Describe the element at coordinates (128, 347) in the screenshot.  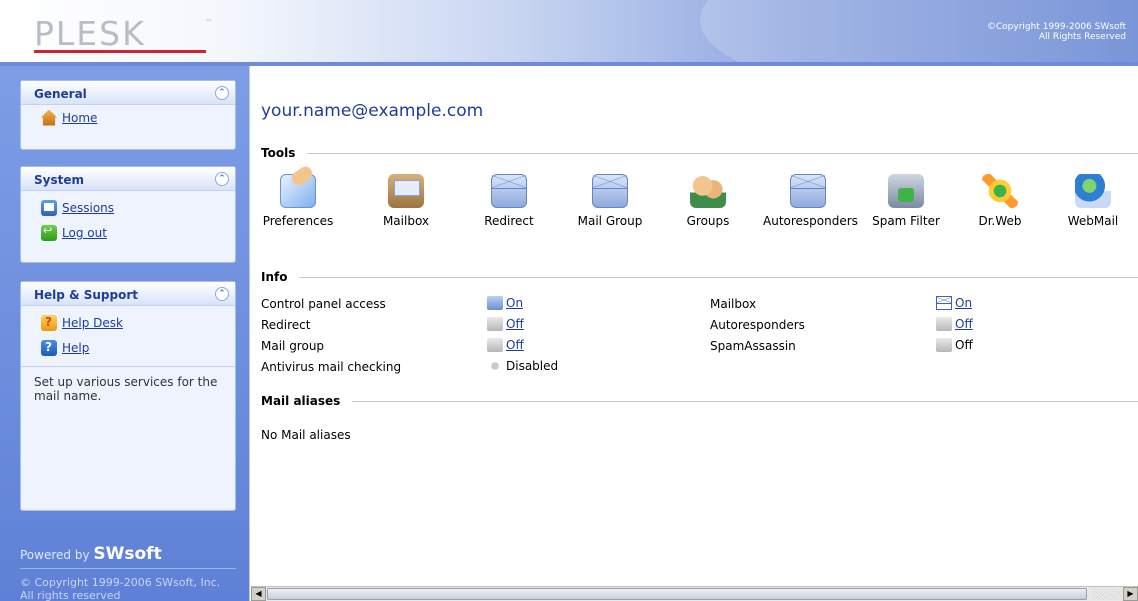
I see `sidebar-item-help: Help` at that location.